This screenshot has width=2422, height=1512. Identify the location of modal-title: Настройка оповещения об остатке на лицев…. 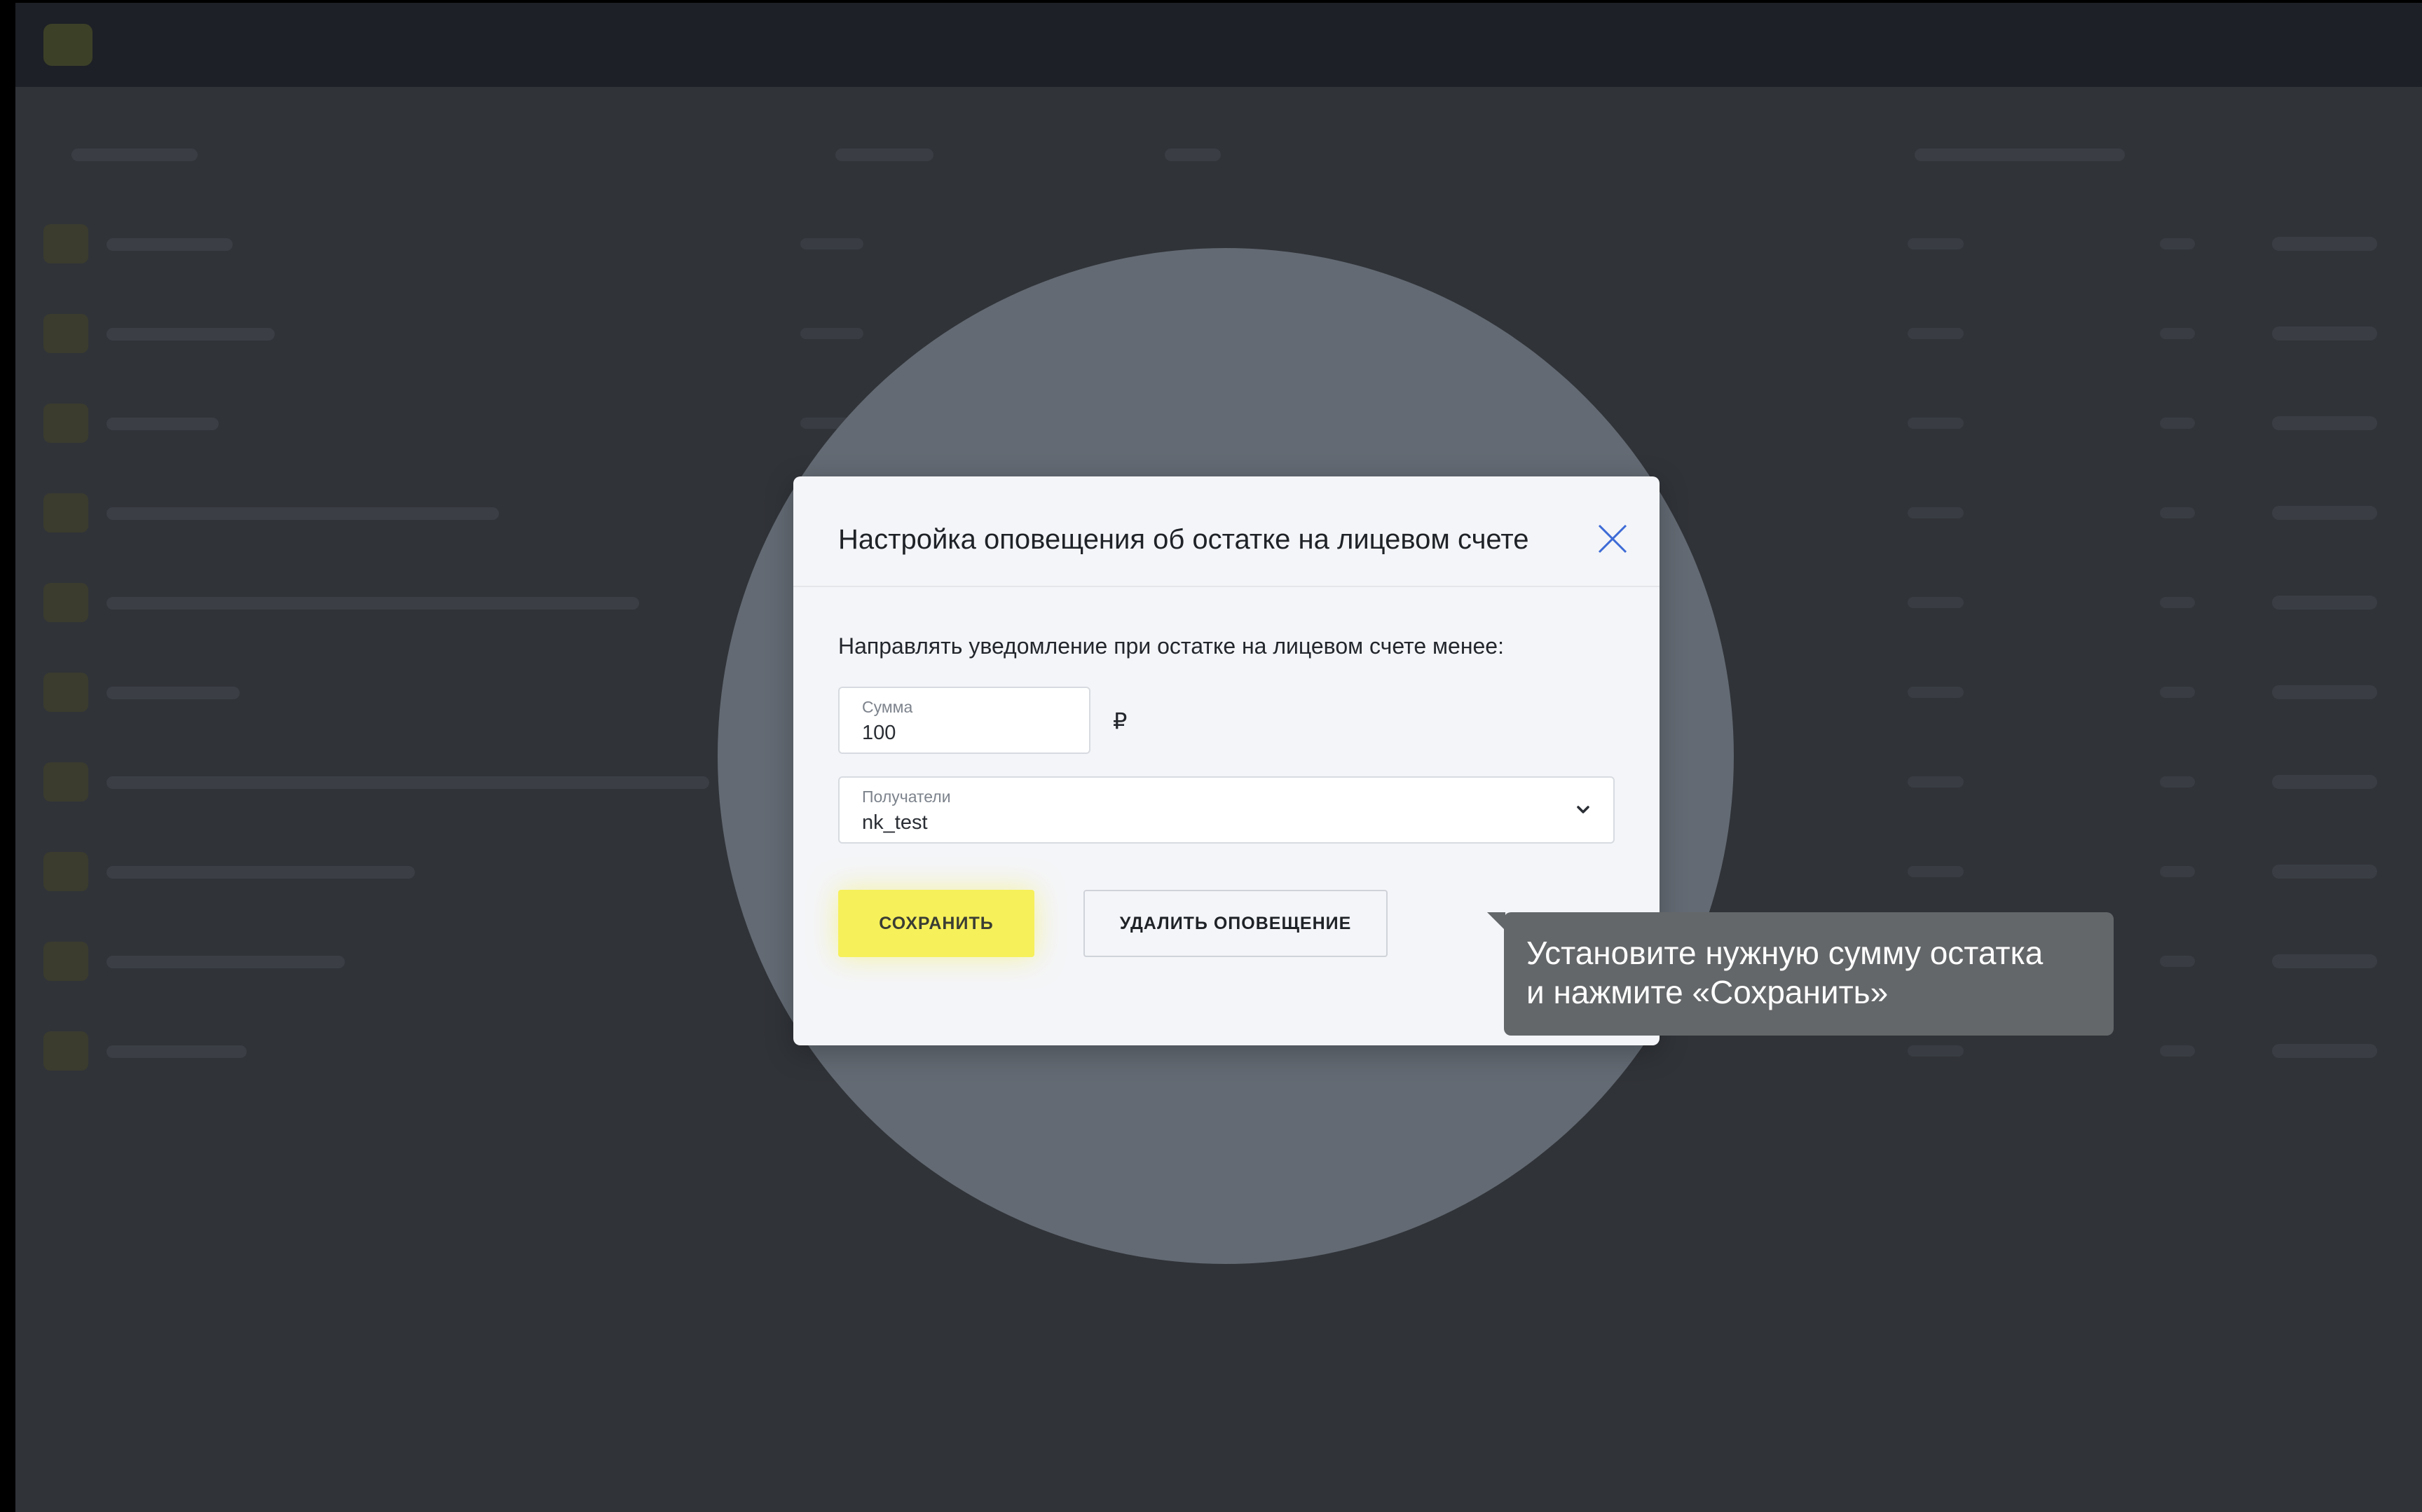
(1183, 539).